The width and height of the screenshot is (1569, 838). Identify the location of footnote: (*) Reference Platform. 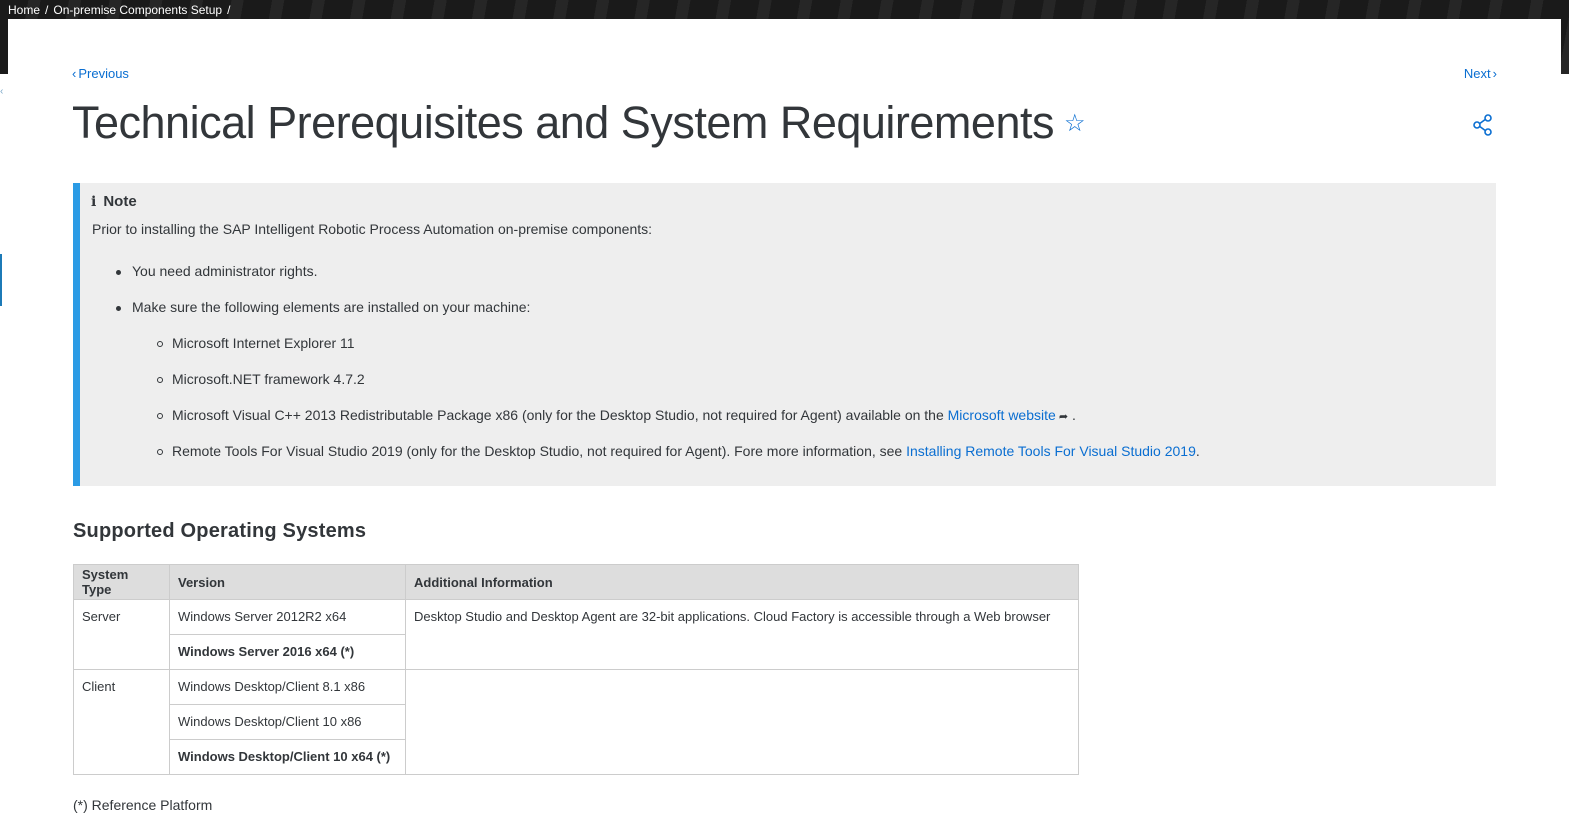
(143, 805).